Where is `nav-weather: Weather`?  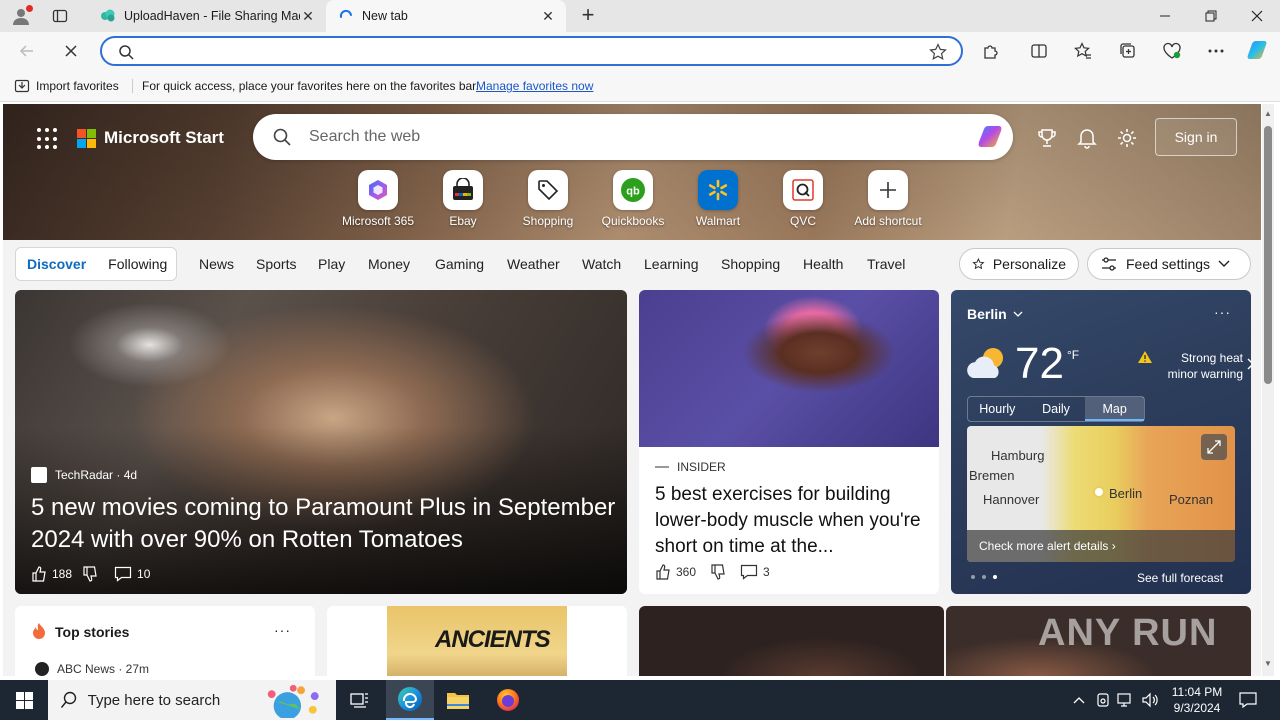 nav-weather: Weather is located at coordinates (533, 264).